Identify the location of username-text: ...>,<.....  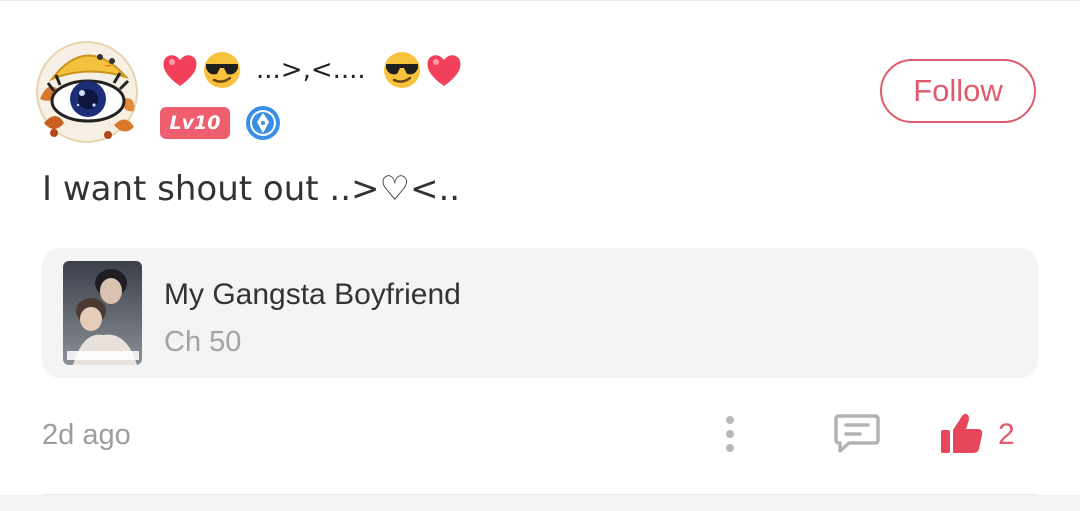
(311, 70).